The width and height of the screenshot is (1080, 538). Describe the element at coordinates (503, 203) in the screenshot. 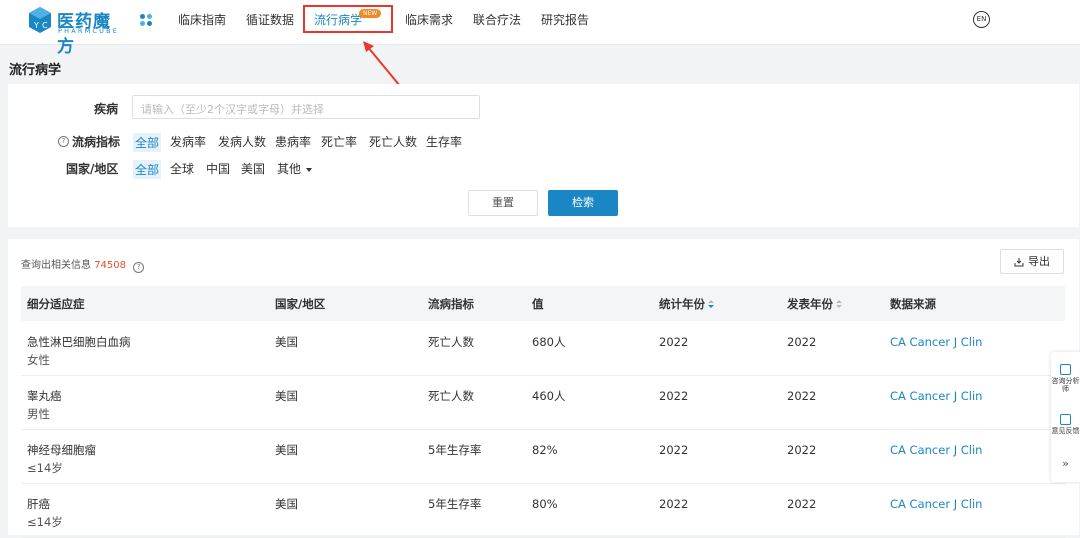

I see `reset-button: 重置` at that location.